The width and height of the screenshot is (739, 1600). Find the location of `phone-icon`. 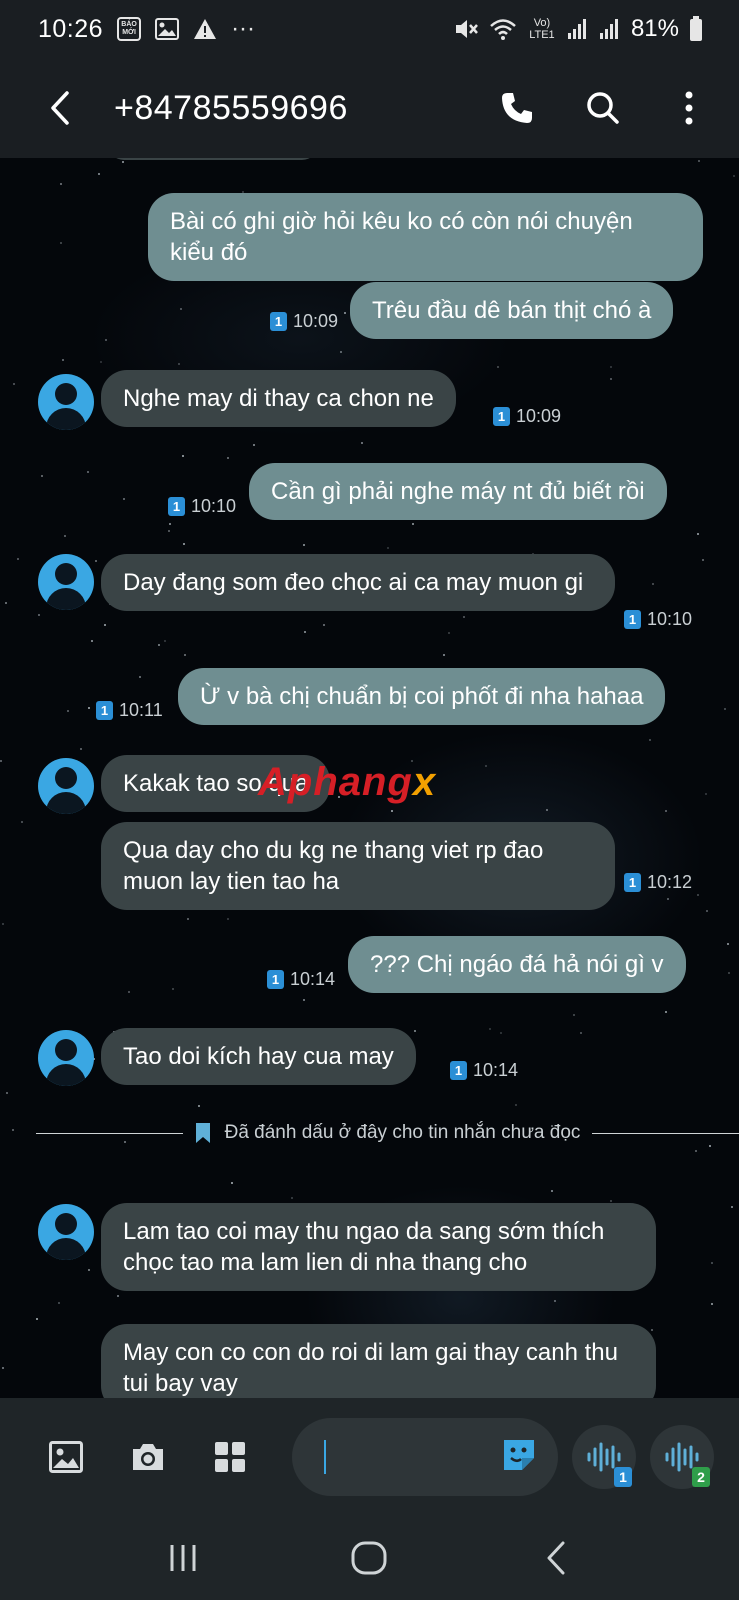

phone-icon is located at coordinates (517, 108).